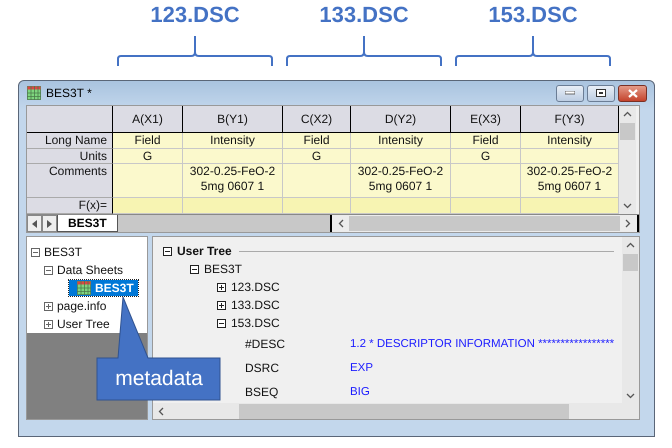  Describe the element at coordinates (159, 379) in the screenshot. I see `callout-text: metadata` at that location.